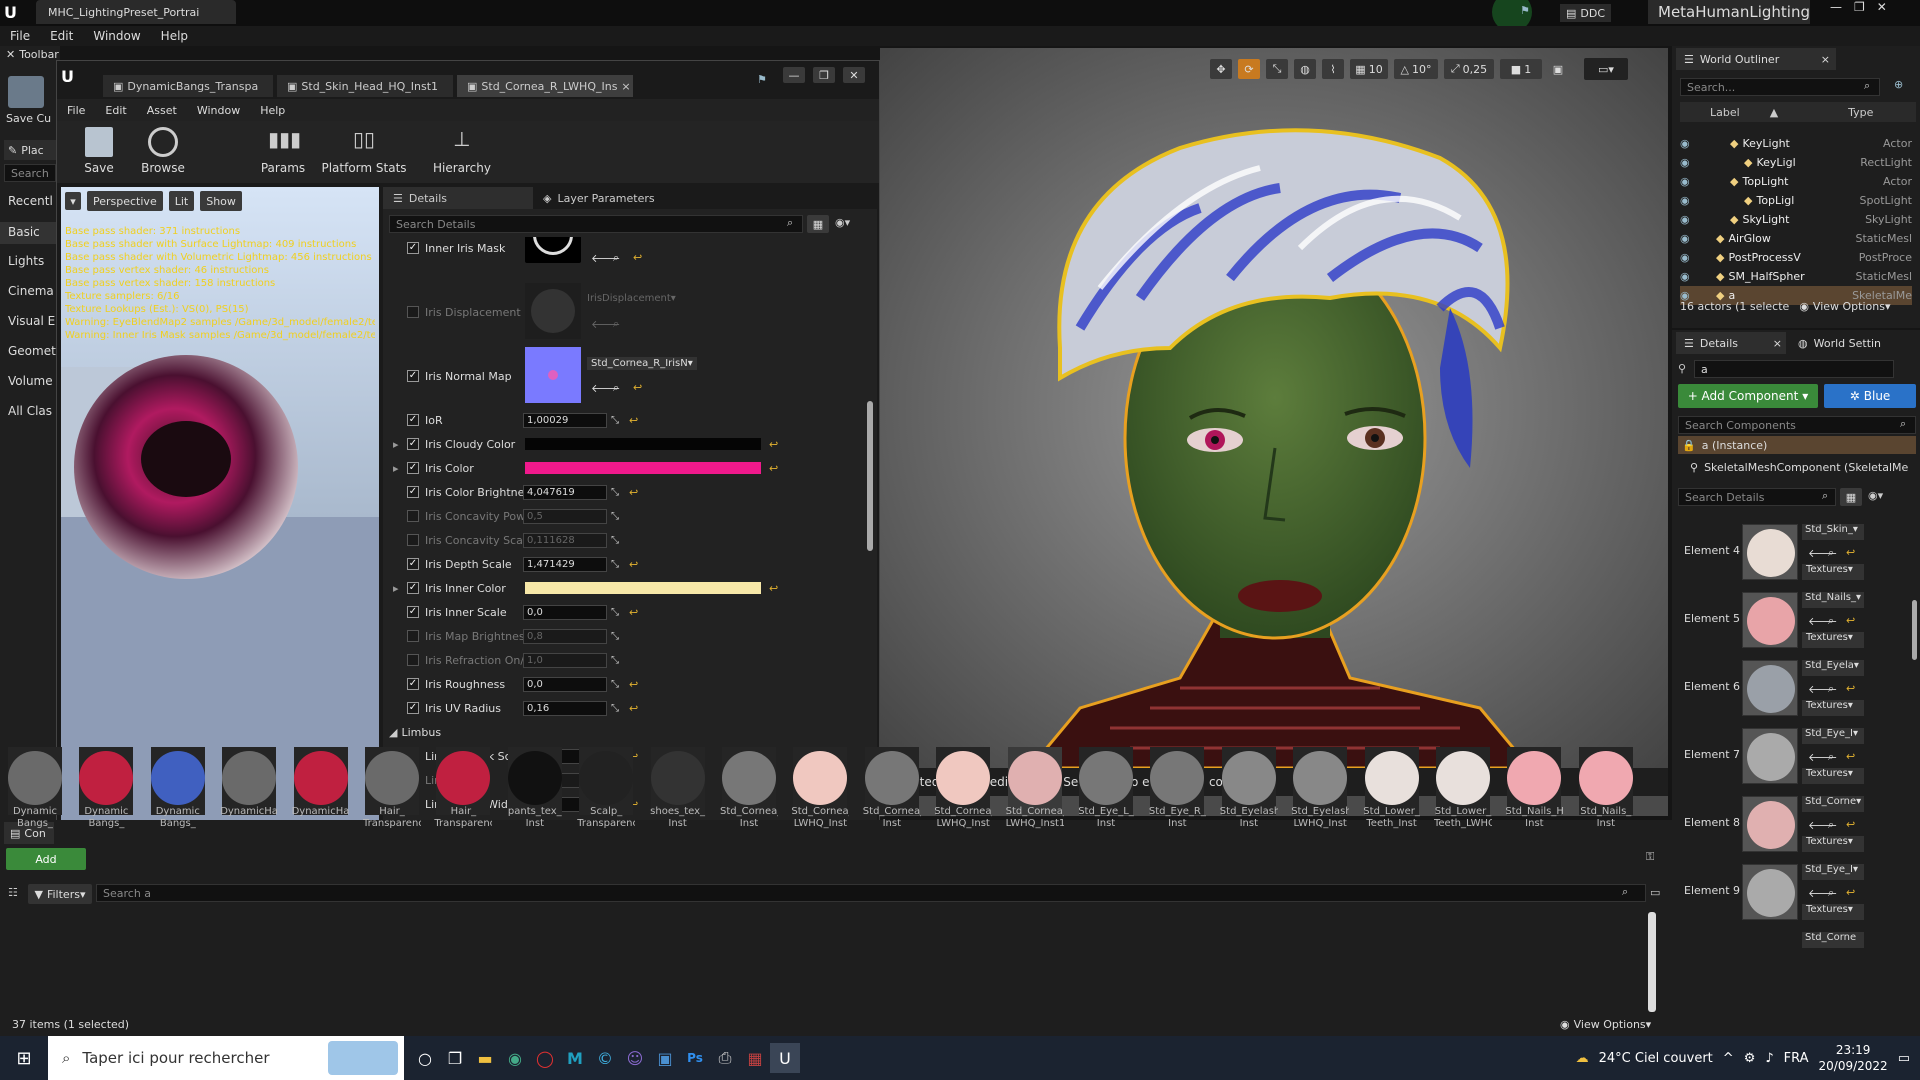 The image size is (1920, 1080). Describe the element at coordinates (1860, 112) in the screenshot. I see `col-type: Type` at that location.